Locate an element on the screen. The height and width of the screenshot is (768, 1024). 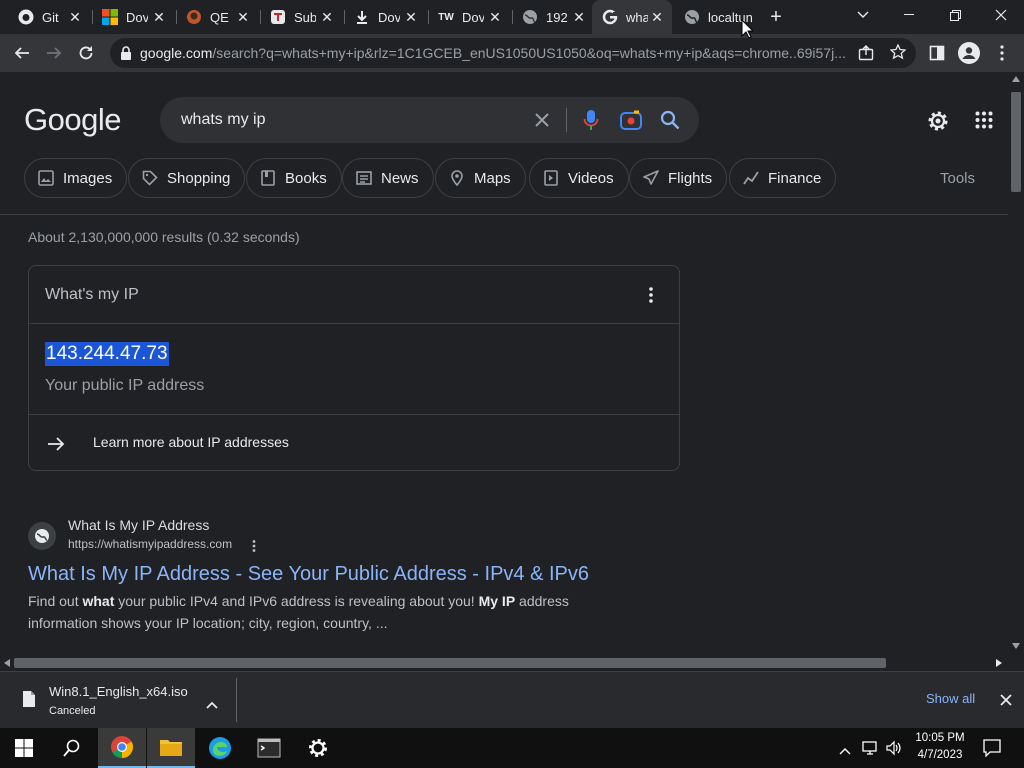
horizontal-scroll-thumb is located at coordinates (450, 663).